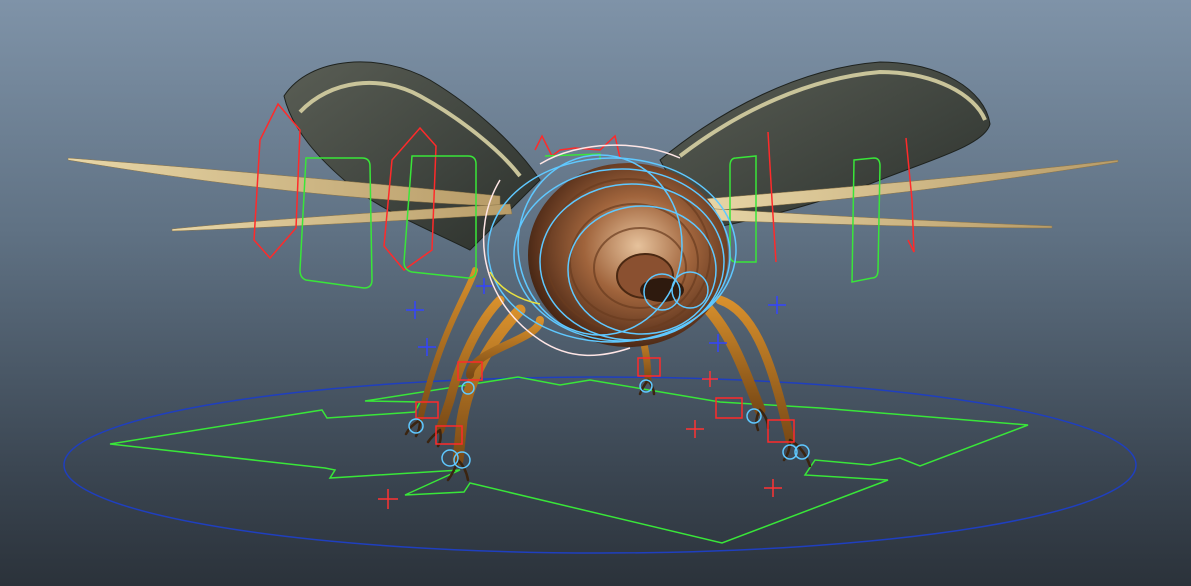 The image size is (1191, 586). I want to click on pivot-locators, so click(580, 440).